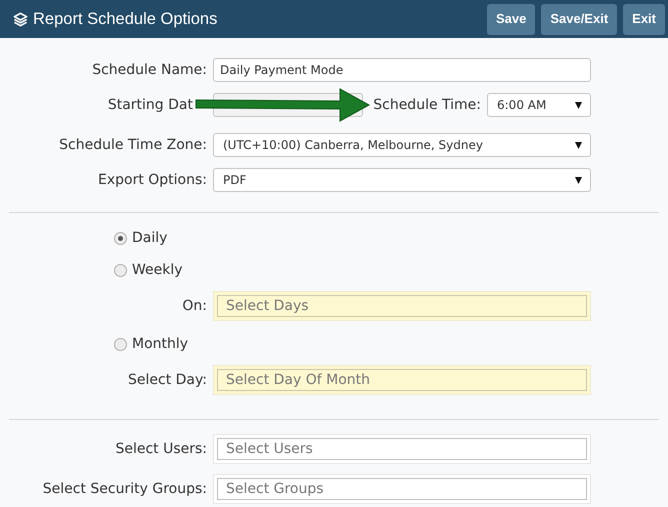 The height and width of the screenshot is (507, 668). I want to click on radio-label: Weekly, so click(157, 270).